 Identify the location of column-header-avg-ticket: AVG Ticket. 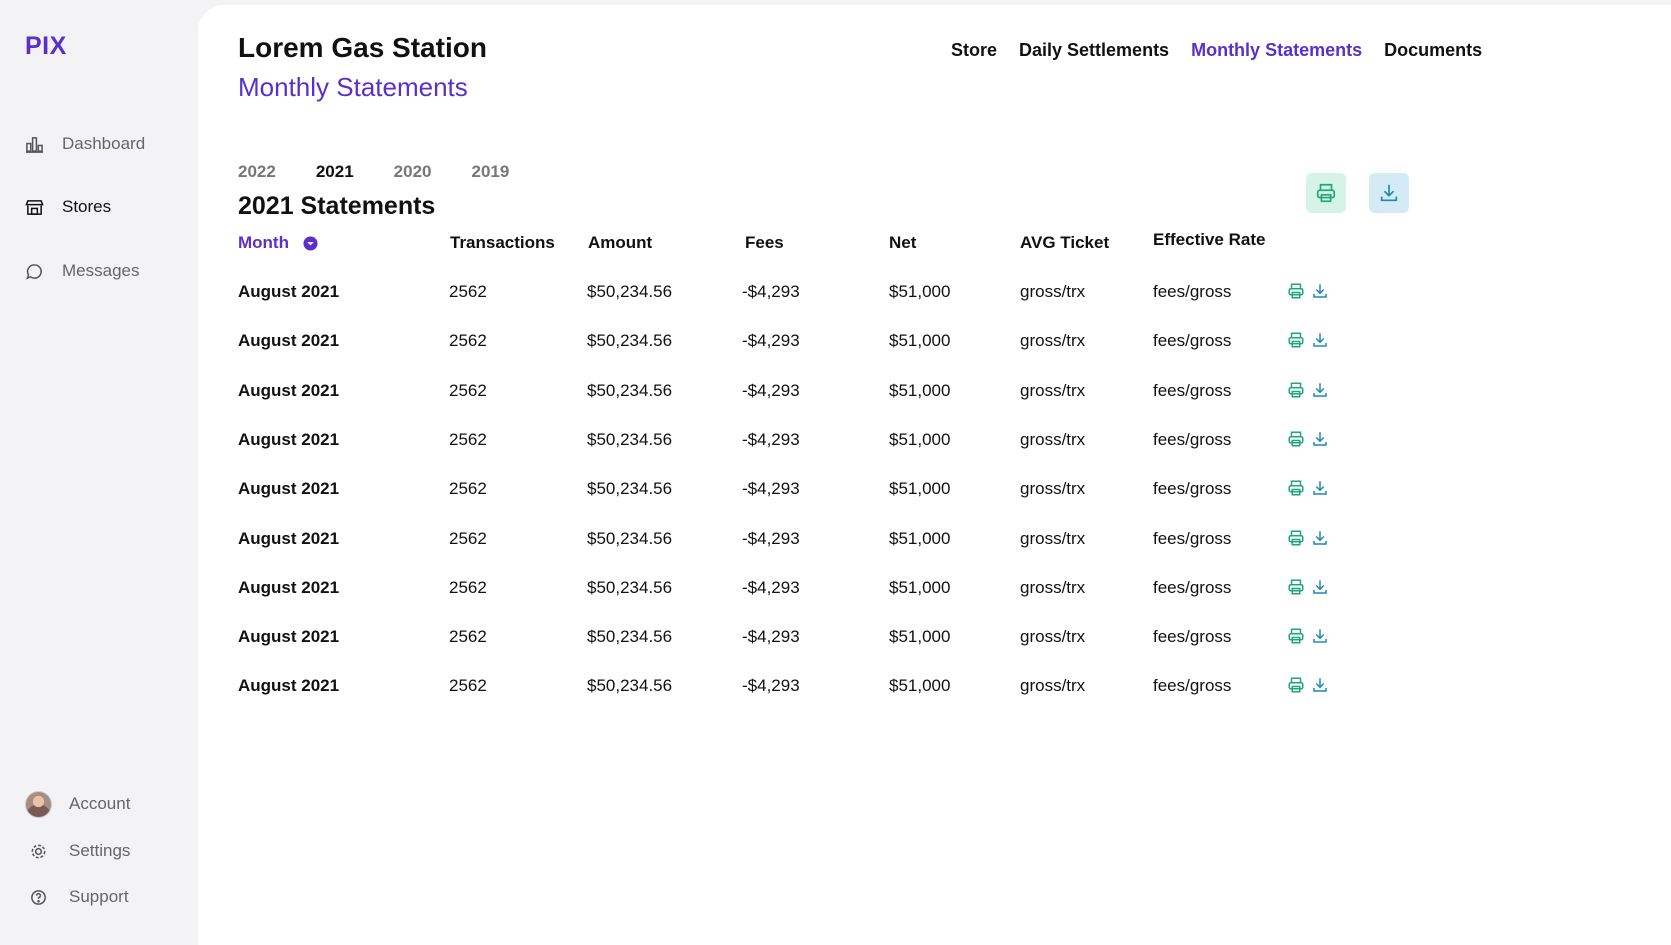
(1065, 242).